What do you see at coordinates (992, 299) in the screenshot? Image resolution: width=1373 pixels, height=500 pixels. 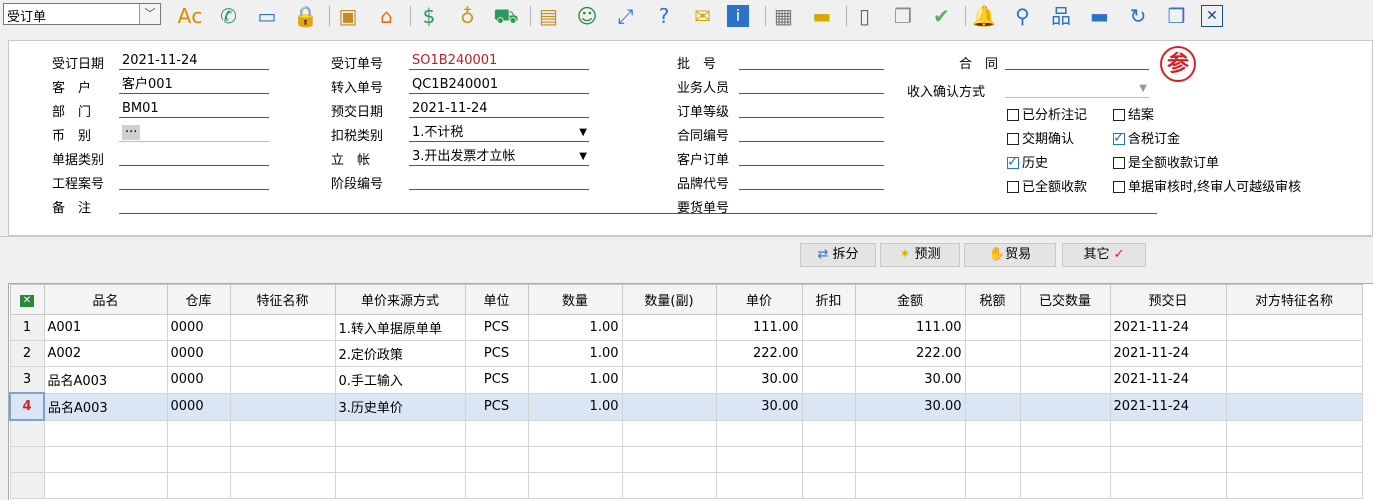 I see `column-header: 税额` at bounding box center [992, 299].